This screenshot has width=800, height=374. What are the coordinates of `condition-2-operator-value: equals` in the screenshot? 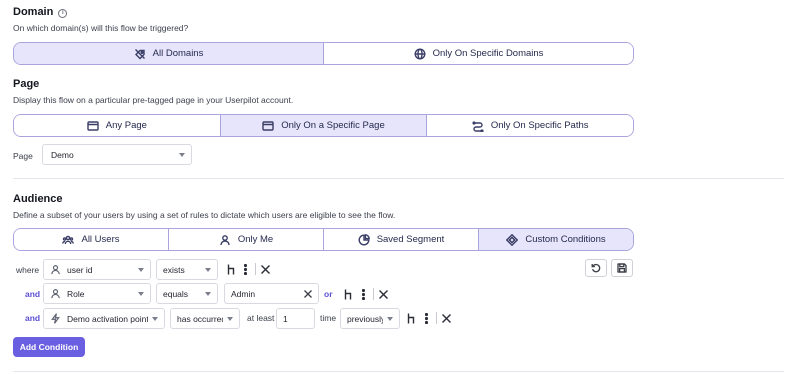 It's located at (176, 293).